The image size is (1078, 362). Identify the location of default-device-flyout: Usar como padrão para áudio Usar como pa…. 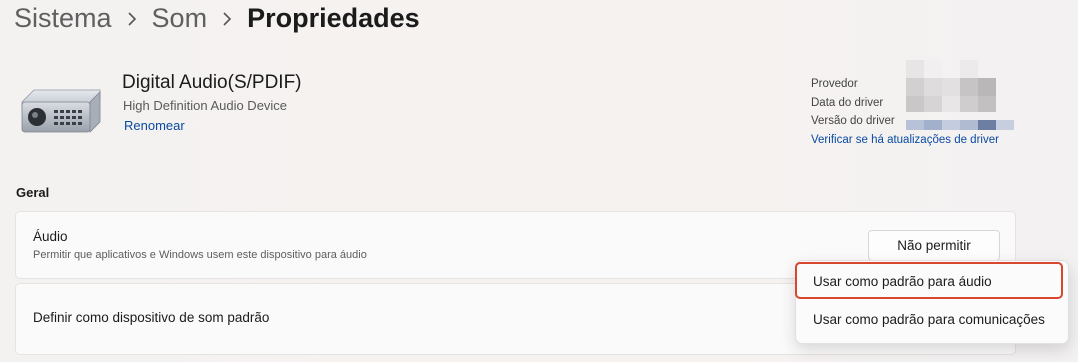
(932, 302).